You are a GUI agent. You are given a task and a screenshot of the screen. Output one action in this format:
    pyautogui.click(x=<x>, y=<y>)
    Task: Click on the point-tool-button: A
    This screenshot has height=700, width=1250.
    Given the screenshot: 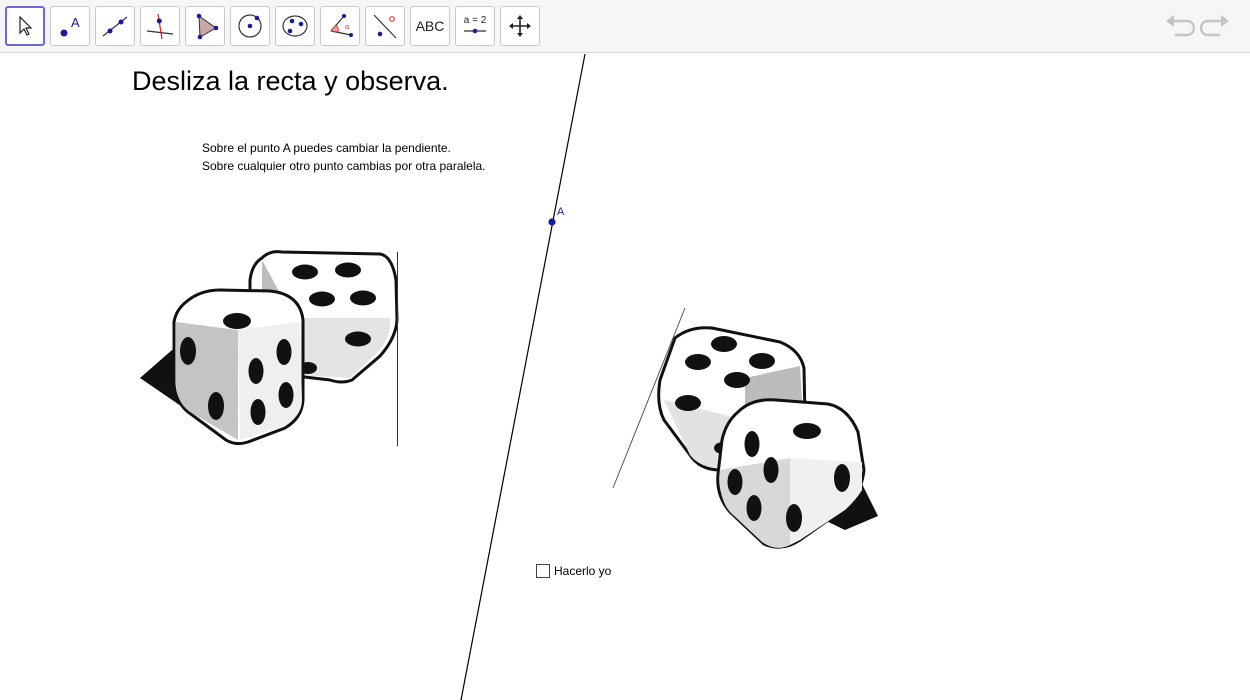 What is the action you would take?
    pyautogui.click(x=70, y=26)
    